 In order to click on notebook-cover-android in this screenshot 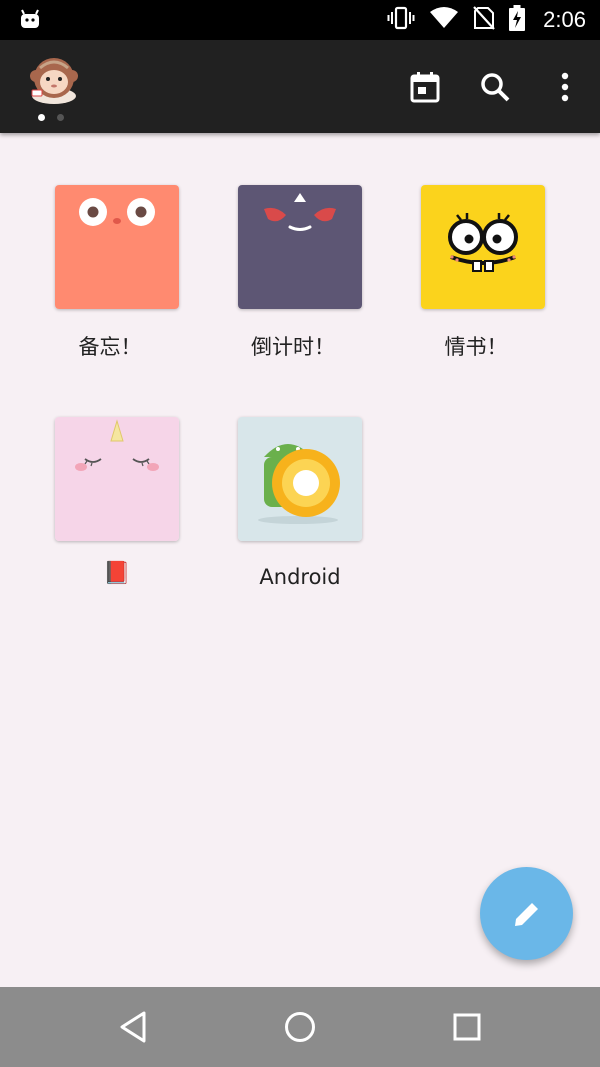, I will do `click(300, 479)`.